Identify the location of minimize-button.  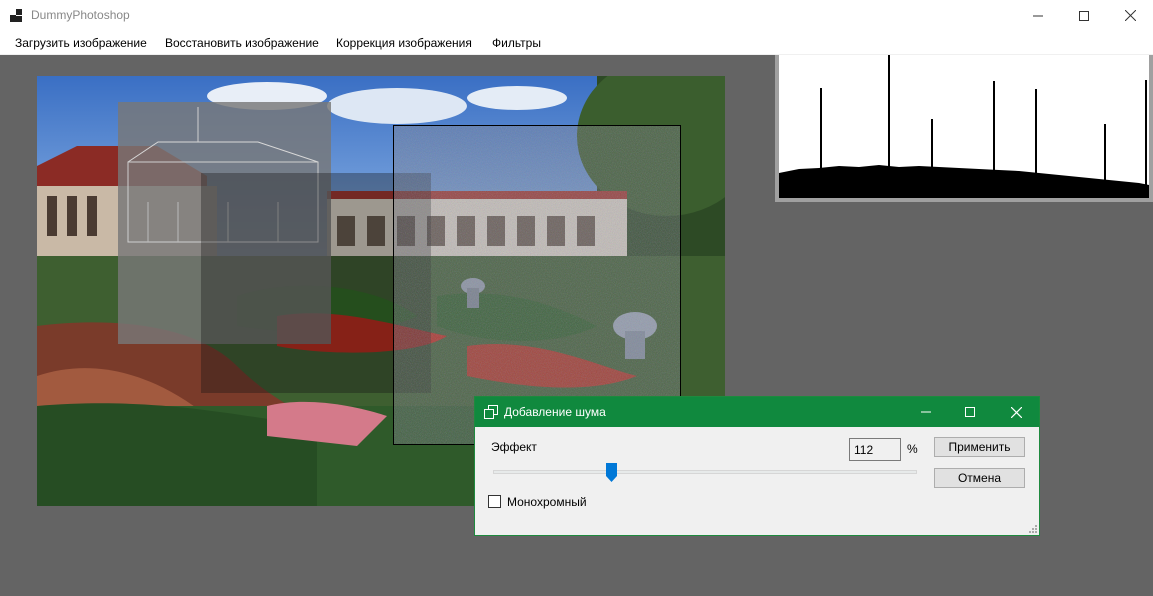
(1038, 15).